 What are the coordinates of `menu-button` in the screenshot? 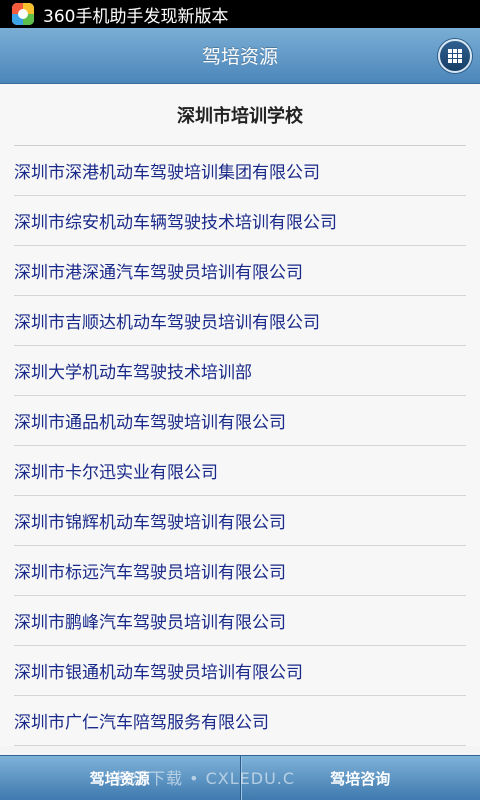 It's located at (455, 56).